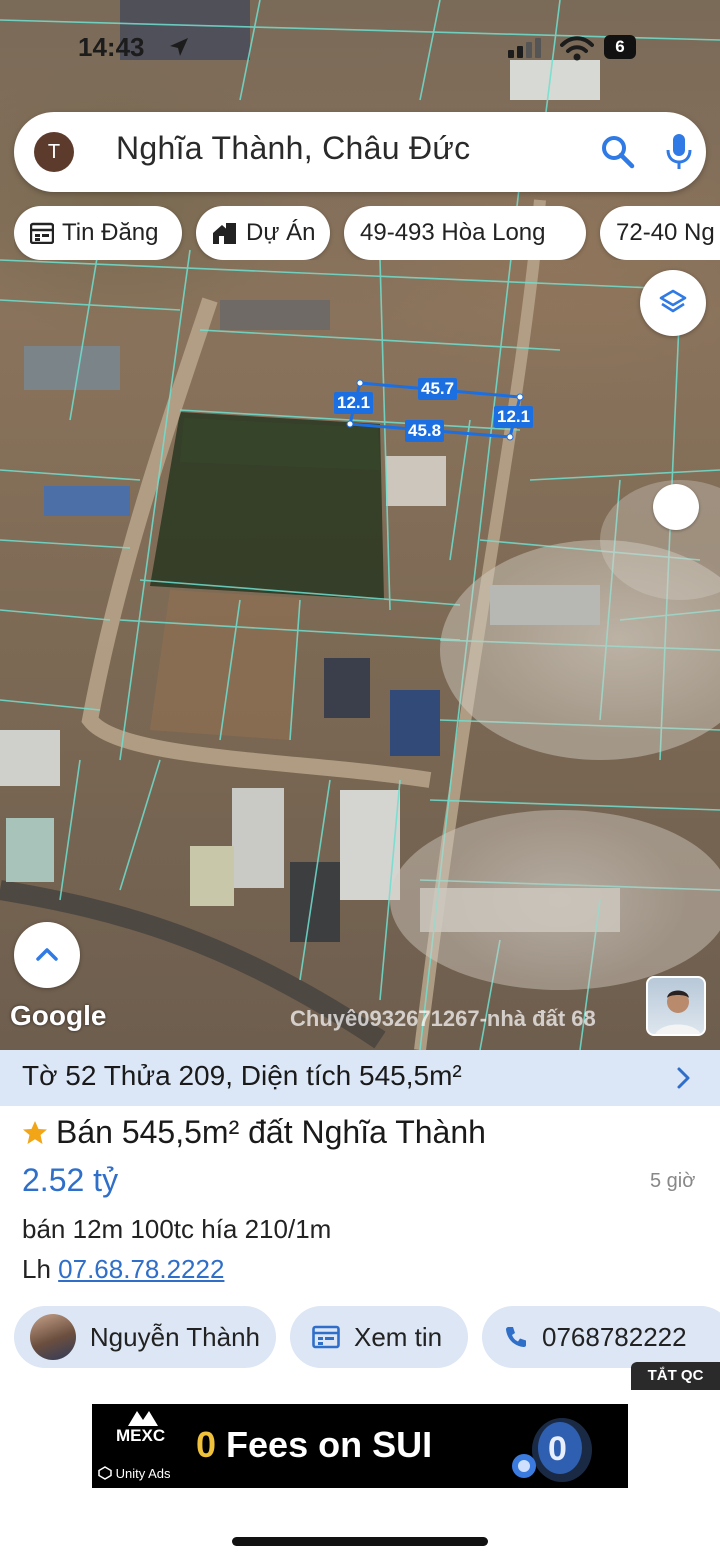 The height and width of the screenshot is (1560, 720). I want to click on unity-icon, so click(105, 1473).